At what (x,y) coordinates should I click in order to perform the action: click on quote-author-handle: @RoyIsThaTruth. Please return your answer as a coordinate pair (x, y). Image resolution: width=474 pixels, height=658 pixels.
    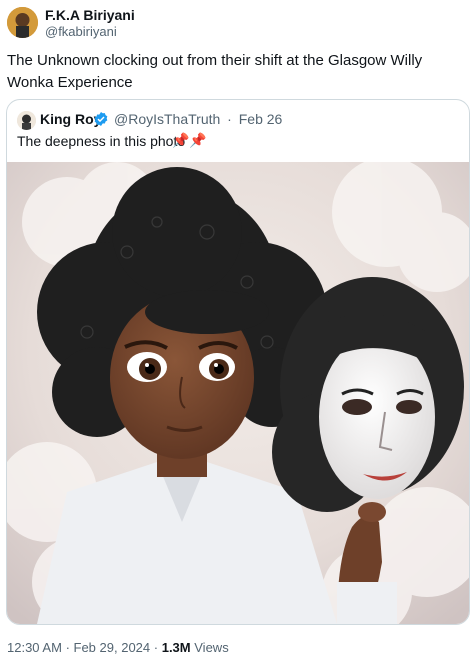
    Looking at the image, I should click on (167, 119).